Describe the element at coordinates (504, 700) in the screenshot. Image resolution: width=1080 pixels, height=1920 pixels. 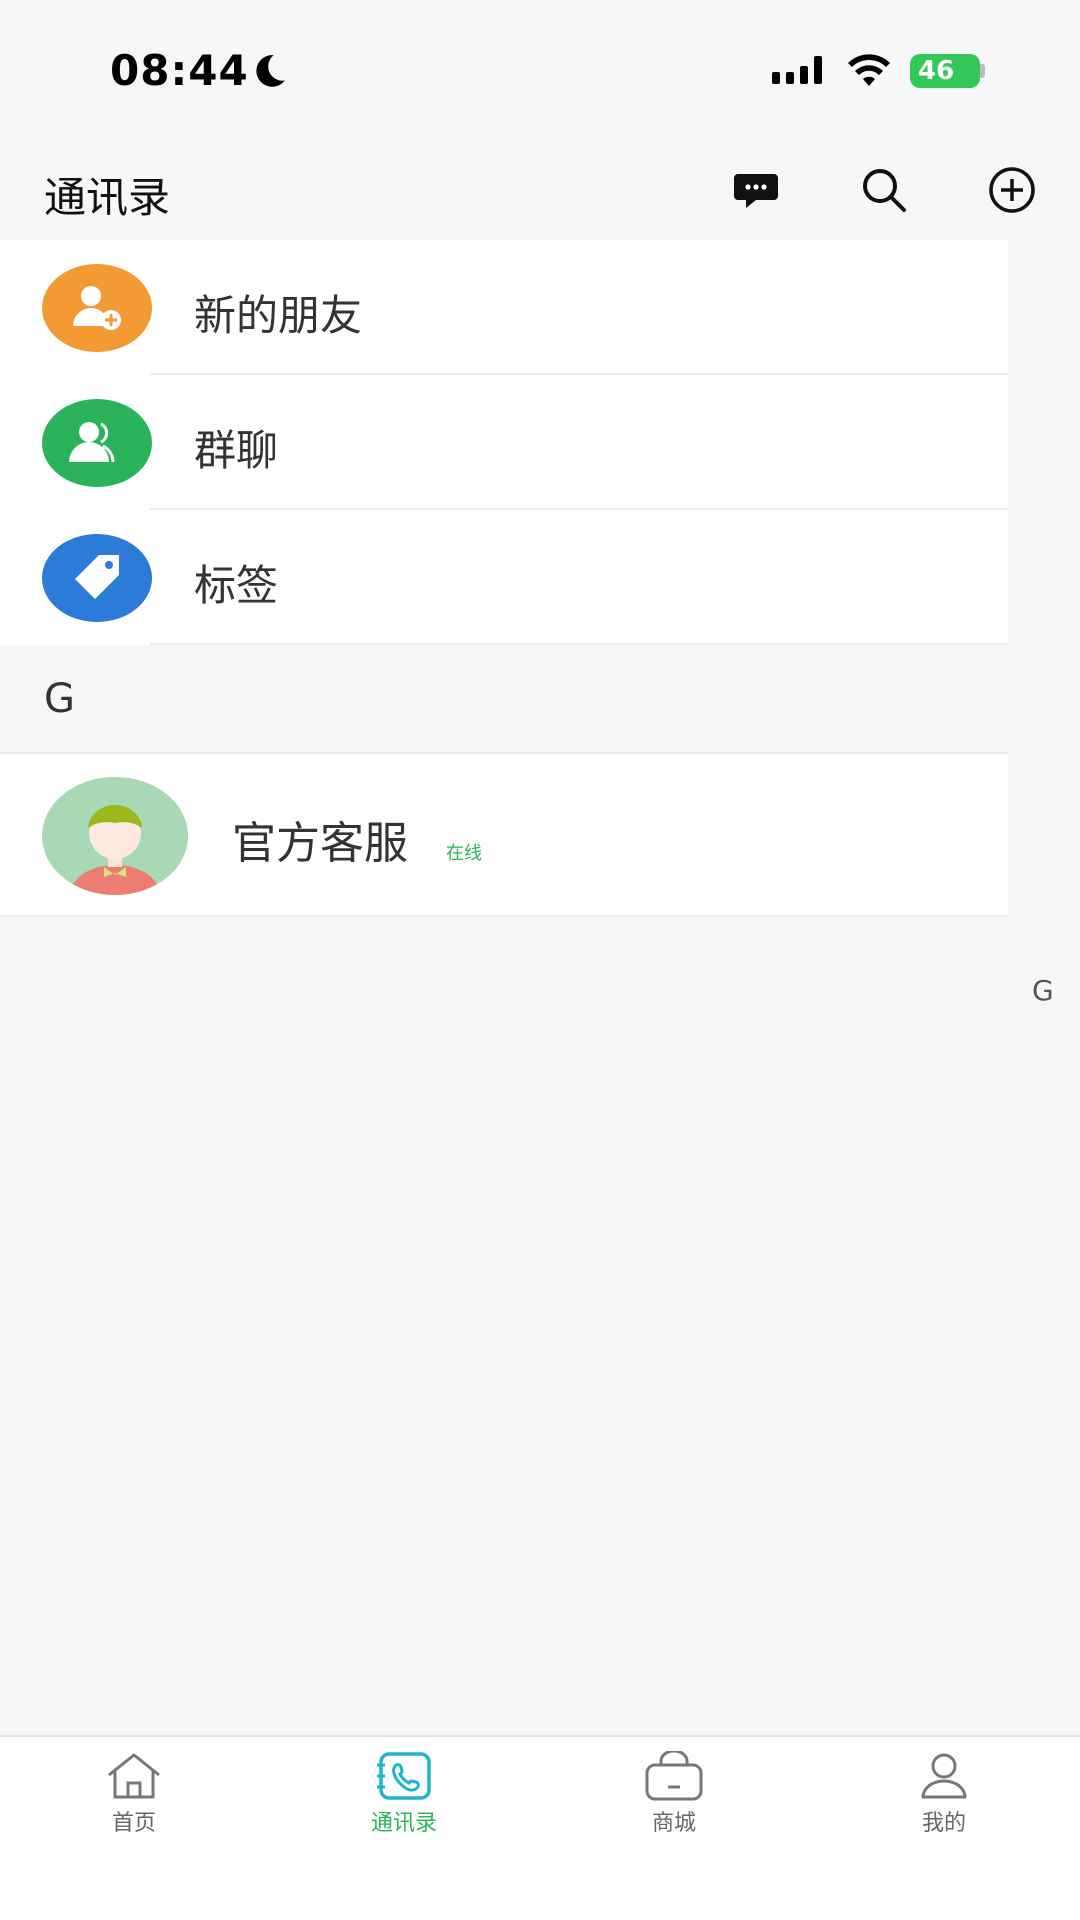
I see `section-header: G` at that location.